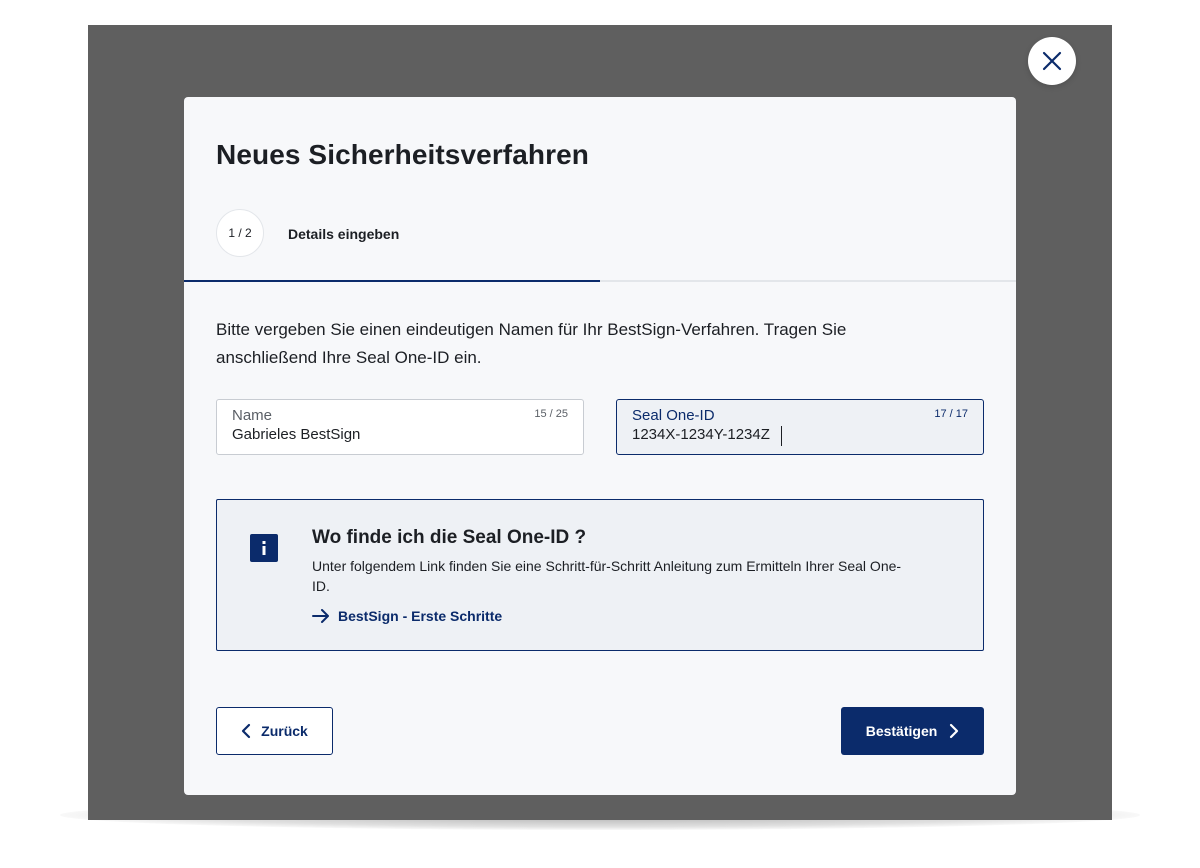 The width and height of the screenshot is (1200, 868). I want to click on step-progress-fill, so click(392, 281).